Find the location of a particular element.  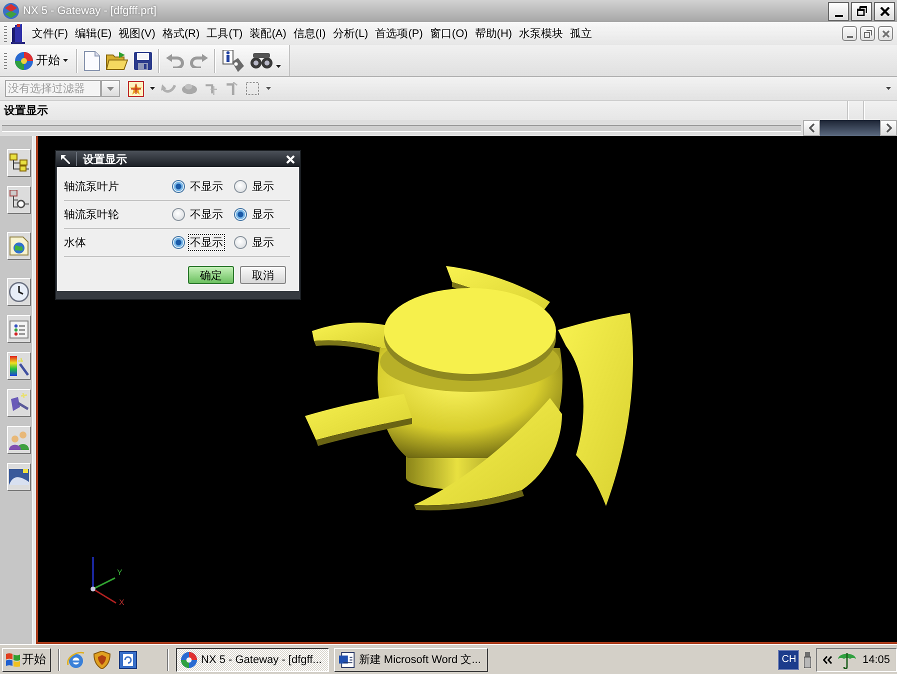

landscape-icon is located at coordinates (19, 477).